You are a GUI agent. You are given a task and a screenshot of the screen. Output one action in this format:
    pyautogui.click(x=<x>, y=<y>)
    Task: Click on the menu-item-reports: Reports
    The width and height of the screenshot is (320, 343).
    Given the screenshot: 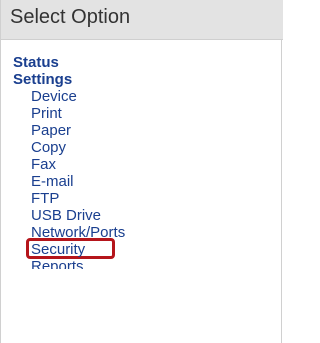 What is the action you would take?
    pyautogui.click(x=157, y=263)
    